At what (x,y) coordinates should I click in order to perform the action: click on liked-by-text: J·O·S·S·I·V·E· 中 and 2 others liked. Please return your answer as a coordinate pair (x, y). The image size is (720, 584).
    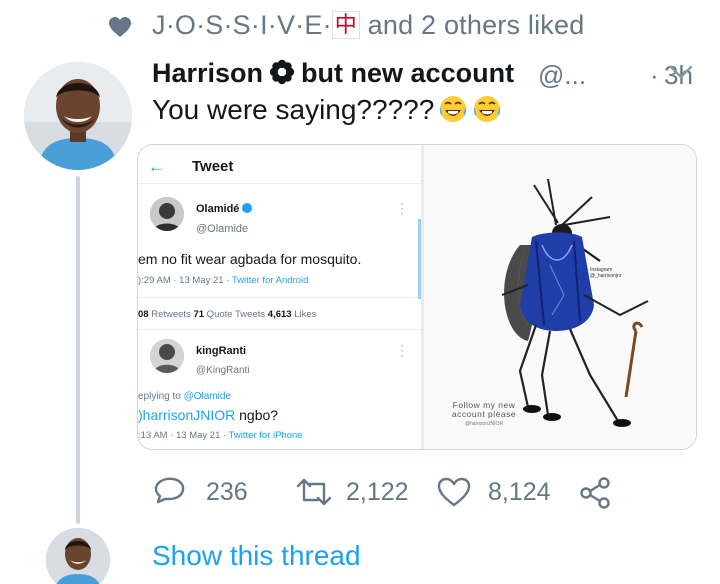
    Looking at the image, I should click on (368, 25).